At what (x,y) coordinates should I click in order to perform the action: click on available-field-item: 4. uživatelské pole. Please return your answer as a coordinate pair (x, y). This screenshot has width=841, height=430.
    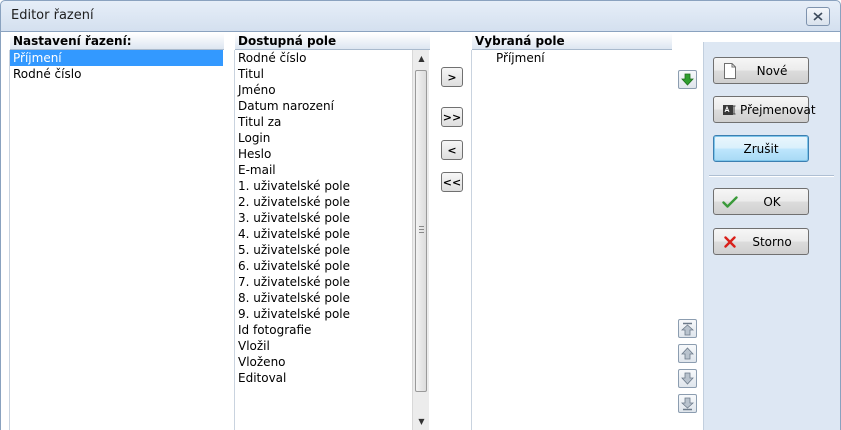
    Looking at the image, I should click on (332, 234).